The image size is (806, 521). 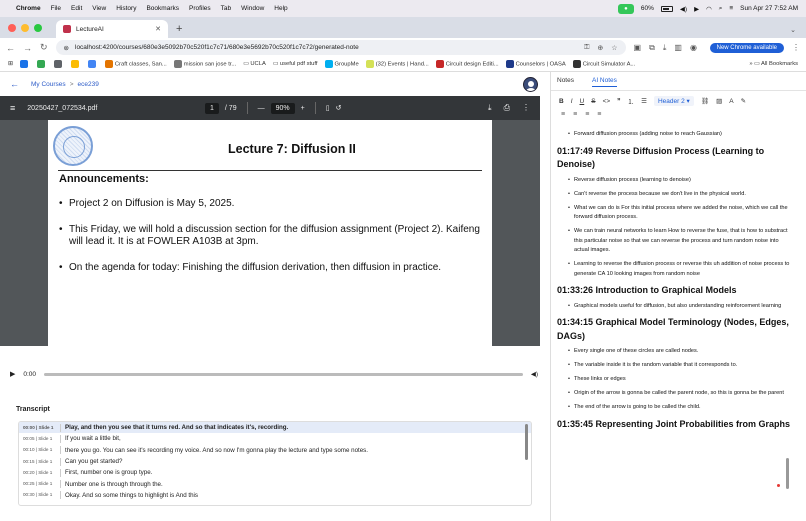 I want to click on forward-icon: →, so click(x=27, y=48).